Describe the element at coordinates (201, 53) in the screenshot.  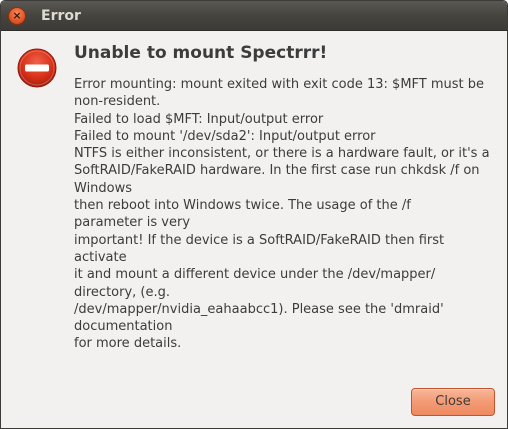
I see `dialog-heading: Unable to mount Spectrrr!` at that location.